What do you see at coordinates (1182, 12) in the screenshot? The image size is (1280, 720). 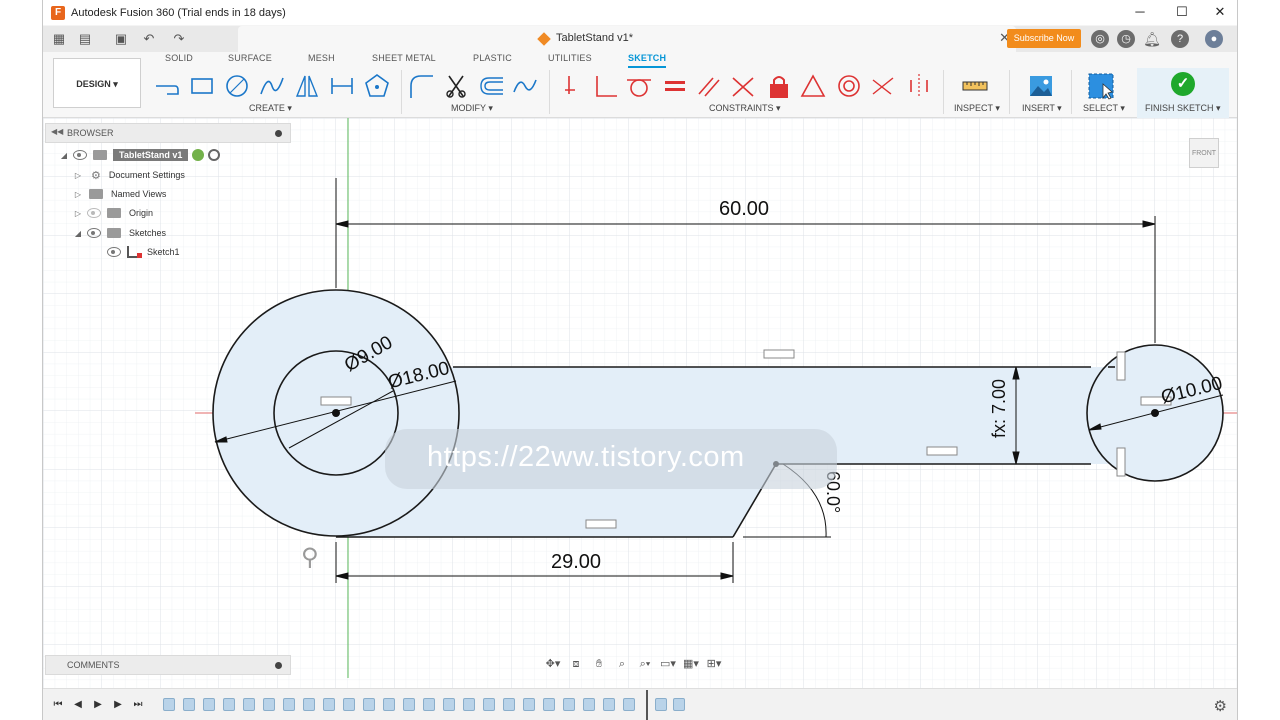 I see `maximize-button: ☐` at bounding box center [1182, 12].